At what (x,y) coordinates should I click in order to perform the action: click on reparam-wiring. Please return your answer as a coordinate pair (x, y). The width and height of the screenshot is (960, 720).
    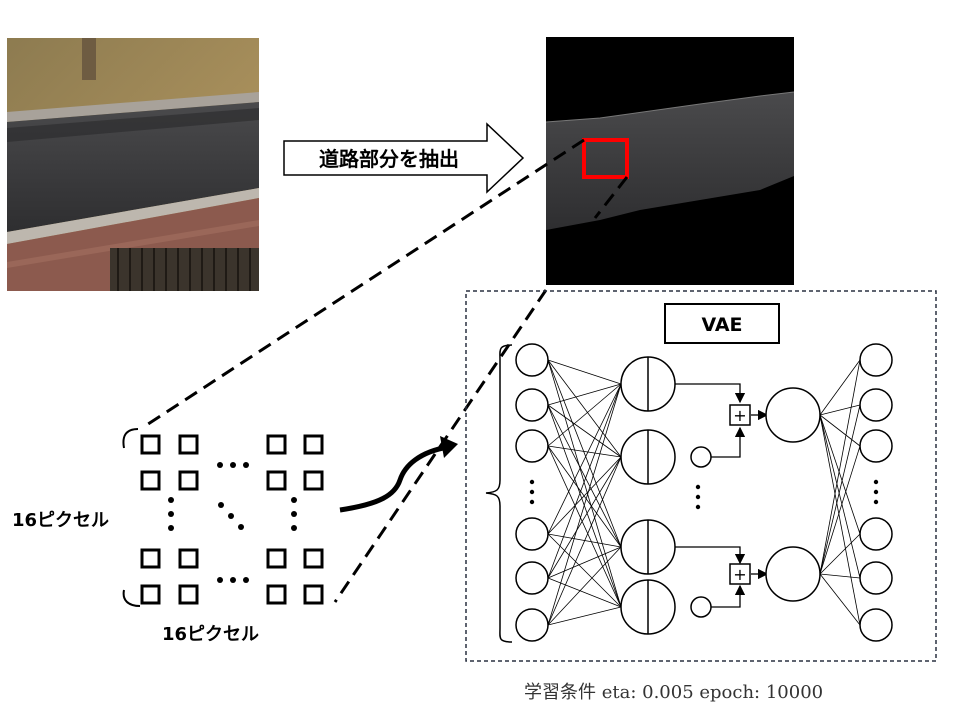
    Looking at the image, I should click on (722, 495).